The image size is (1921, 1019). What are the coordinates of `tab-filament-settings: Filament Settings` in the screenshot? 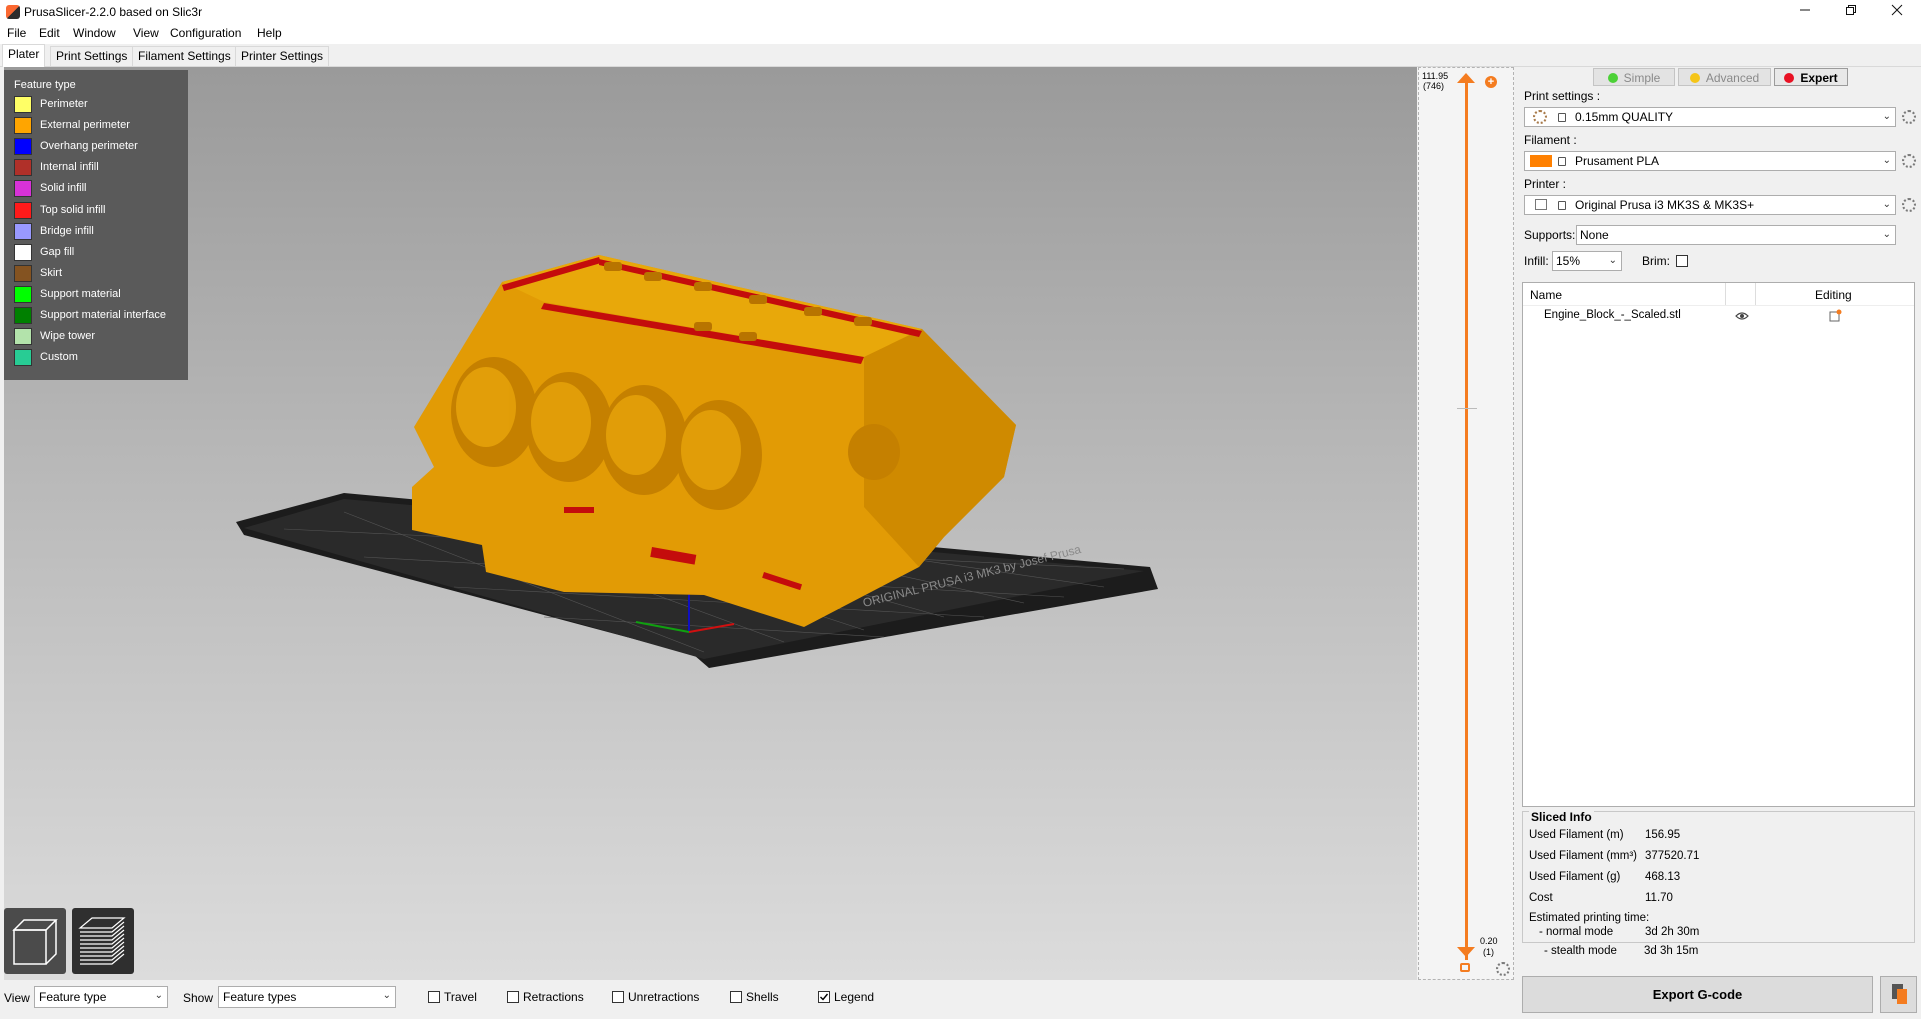 It's located at (184, 56).